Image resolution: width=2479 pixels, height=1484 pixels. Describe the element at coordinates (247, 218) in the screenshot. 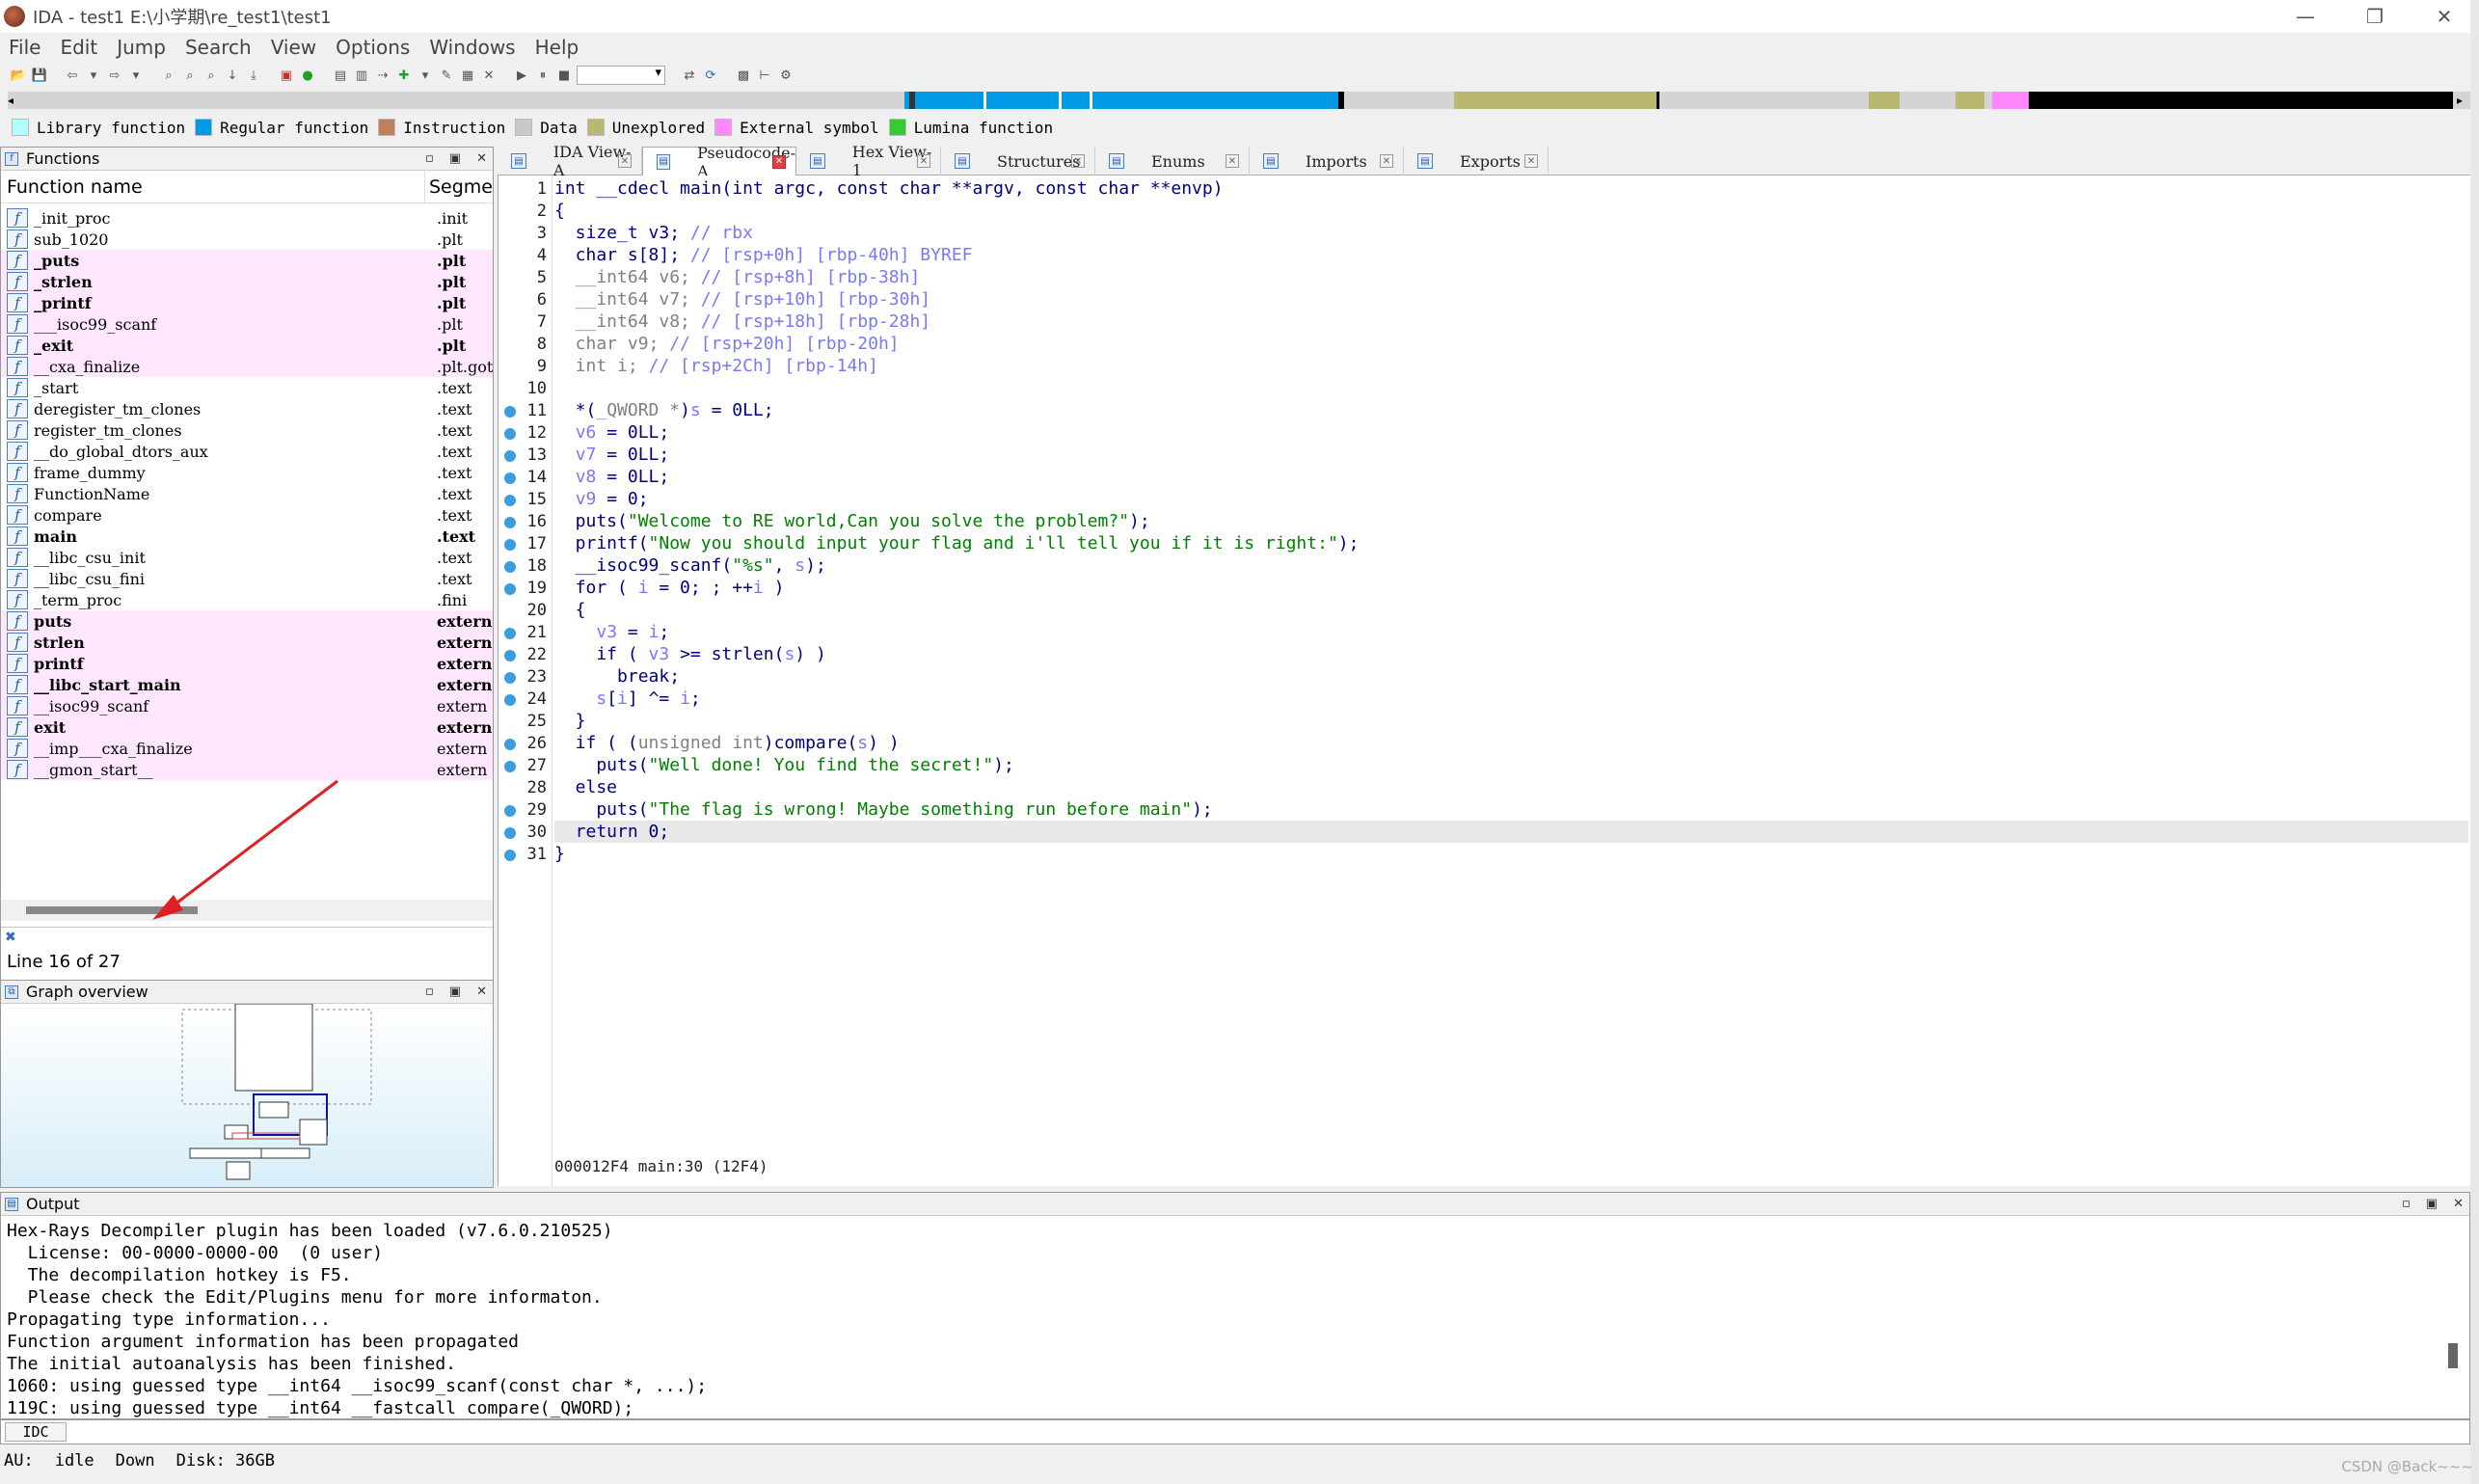

I see `function-row: f _init_proc .init` at that location.